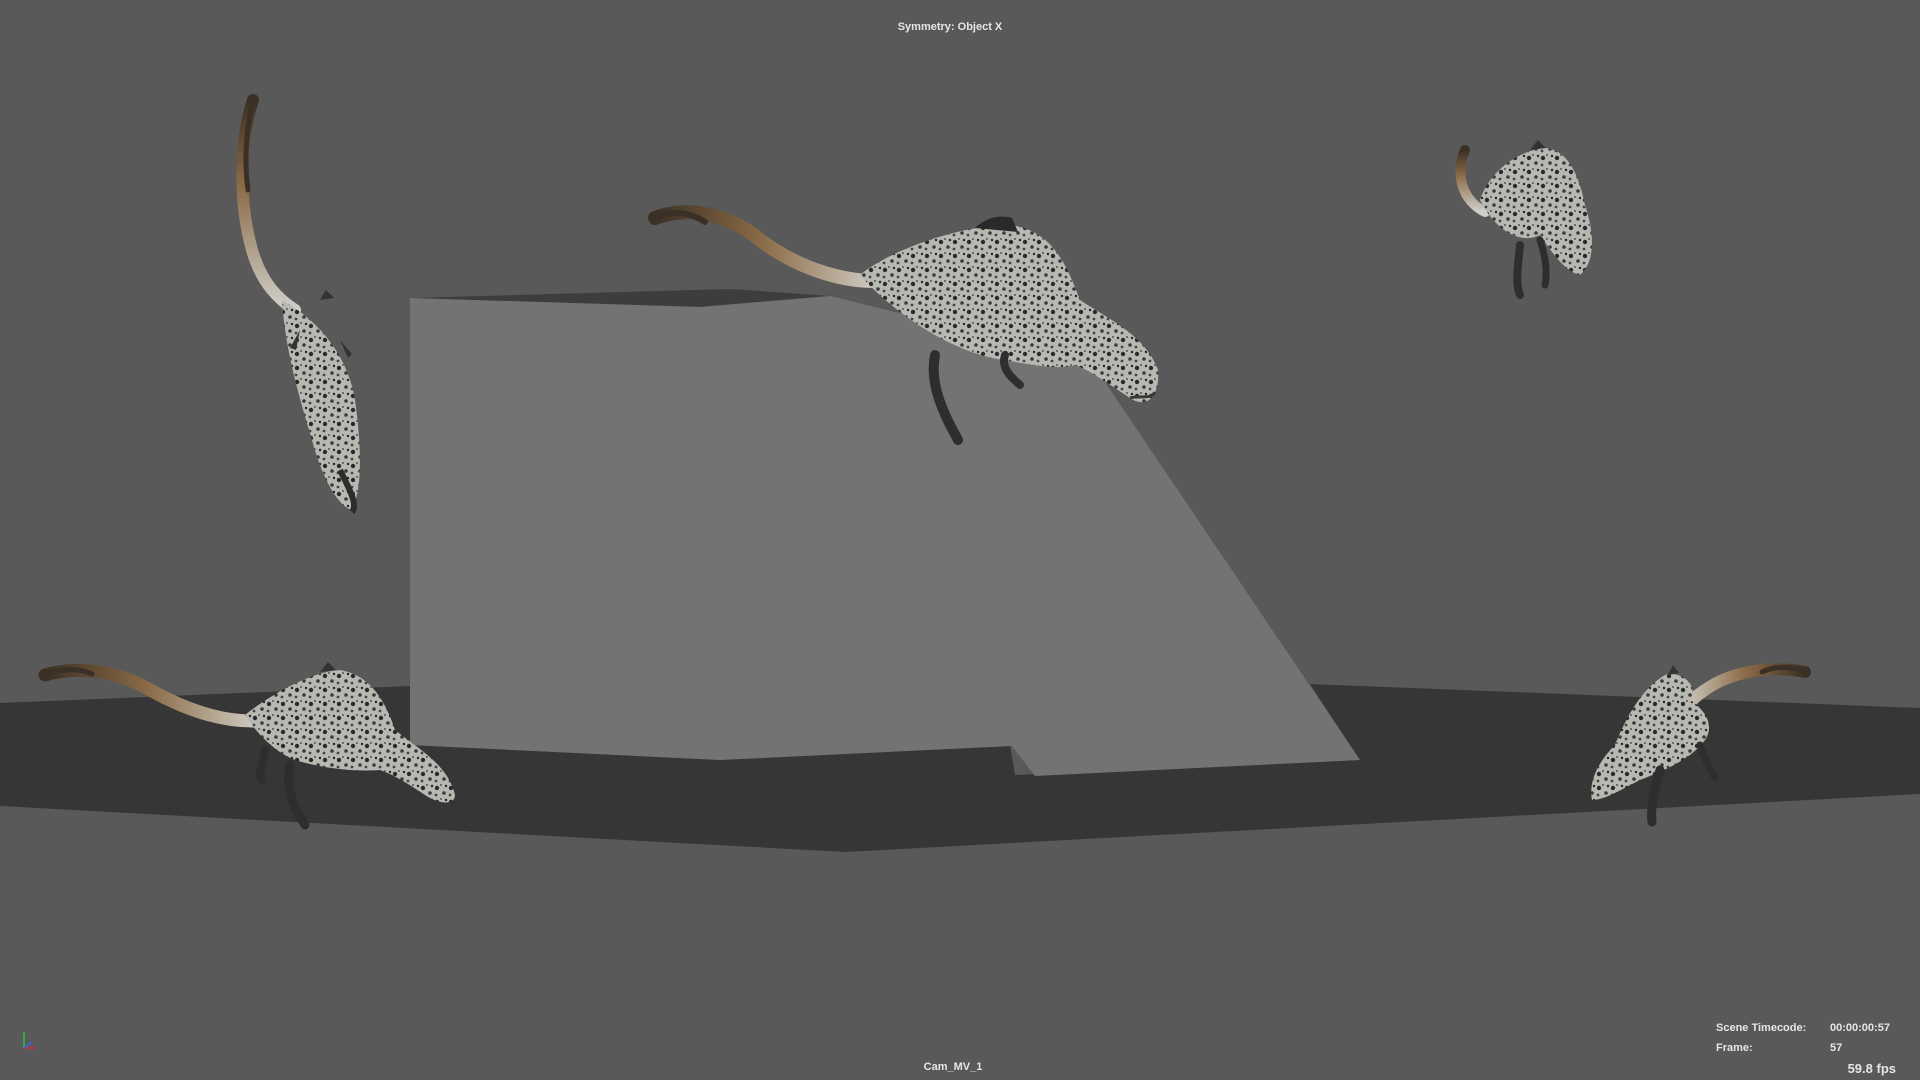 The image size is (1920, 1080). What do you see at coordinates (29, 1040) in the screenshot?
I see `axis-gizmo-icon` at bounding box center [29, 1040].